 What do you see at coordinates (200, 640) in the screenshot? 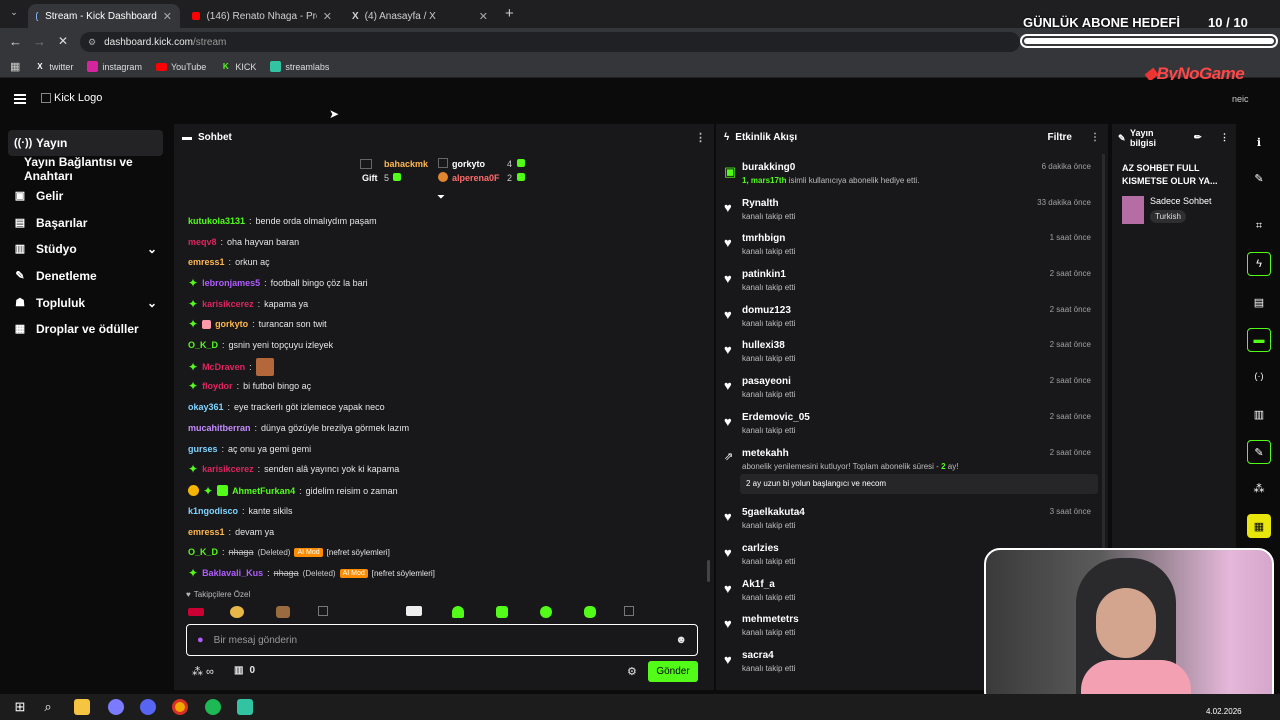
I see `microphone-icon: ●` at bounding box center [200, 640].